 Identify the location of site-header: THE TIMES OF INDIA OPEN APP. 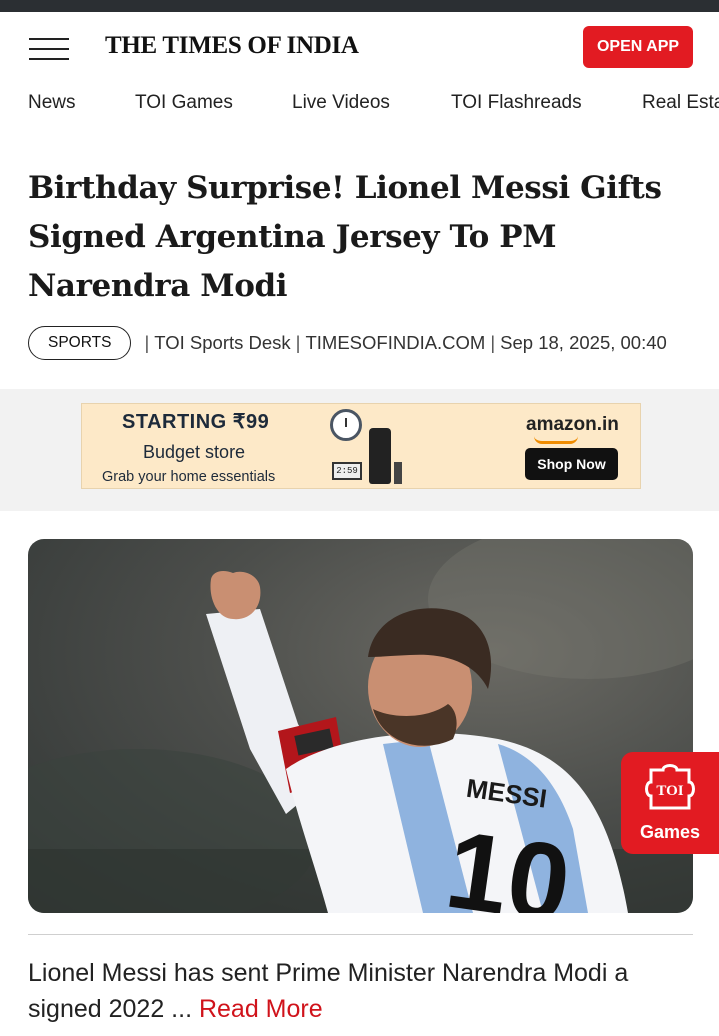
(359, 48).